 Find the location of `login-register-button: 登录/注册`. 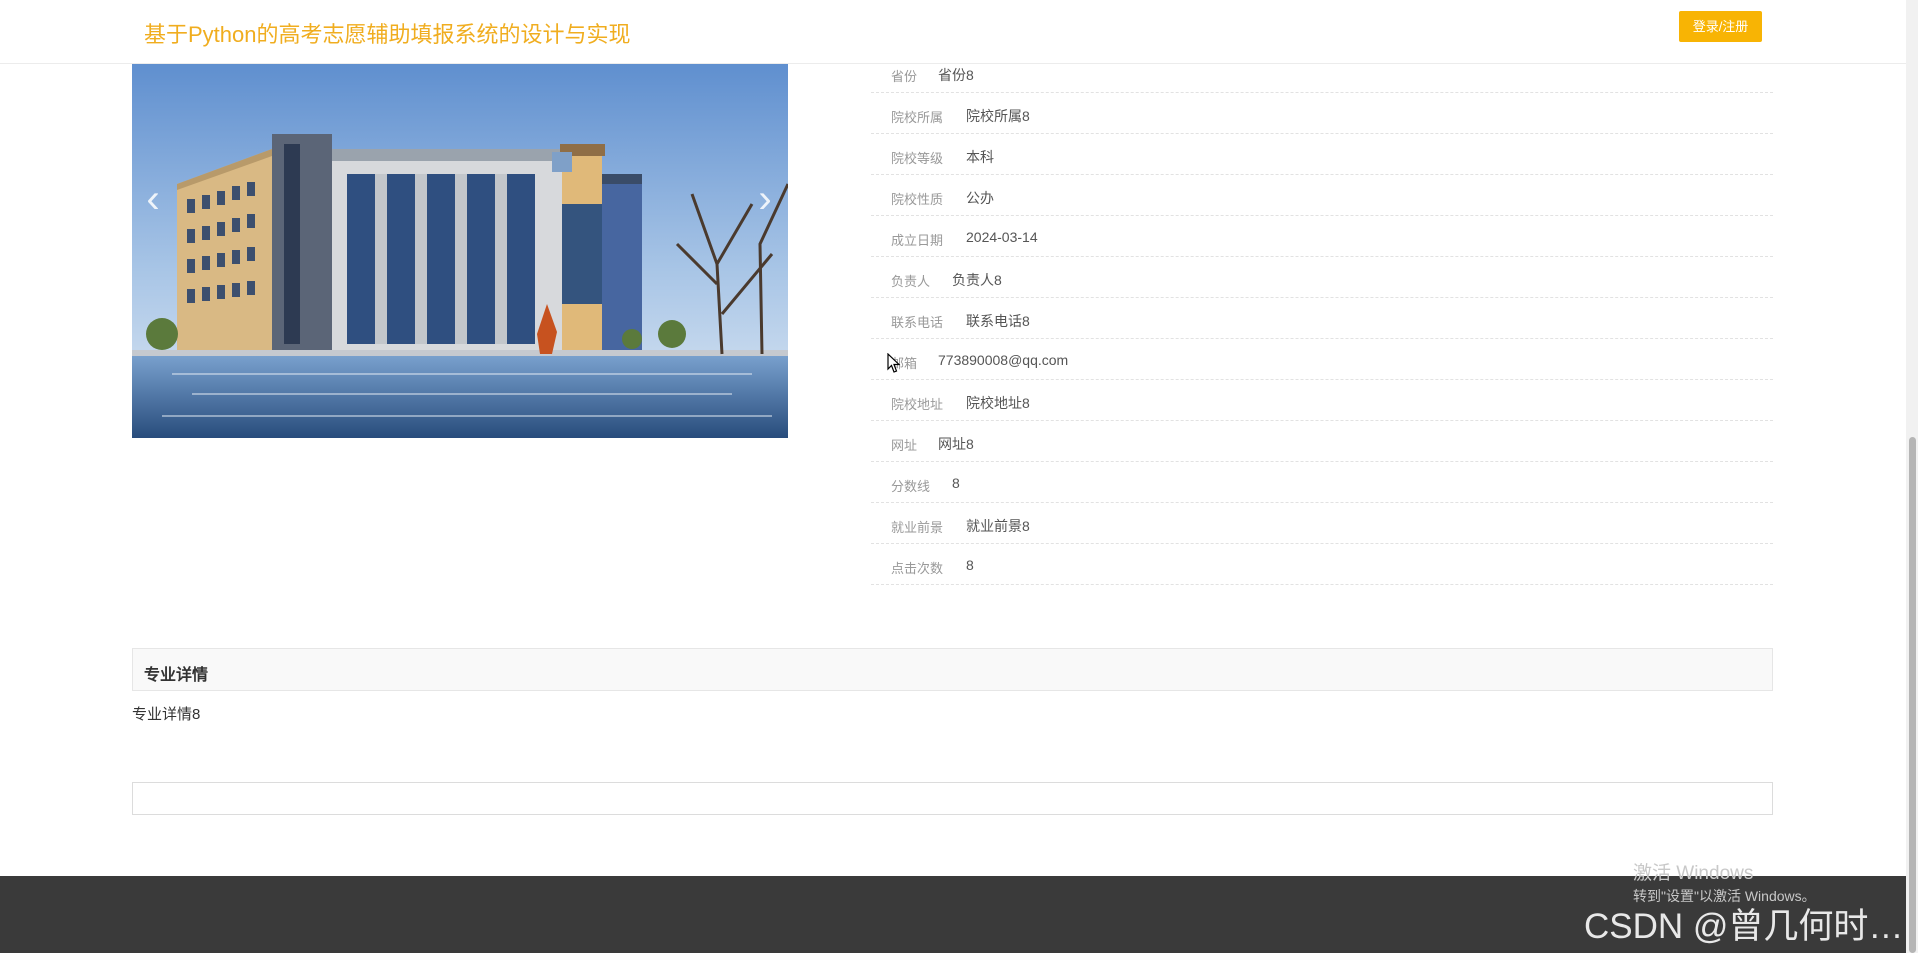

login-register-button: 登录/注册 is located at coordinates (1720, 26).